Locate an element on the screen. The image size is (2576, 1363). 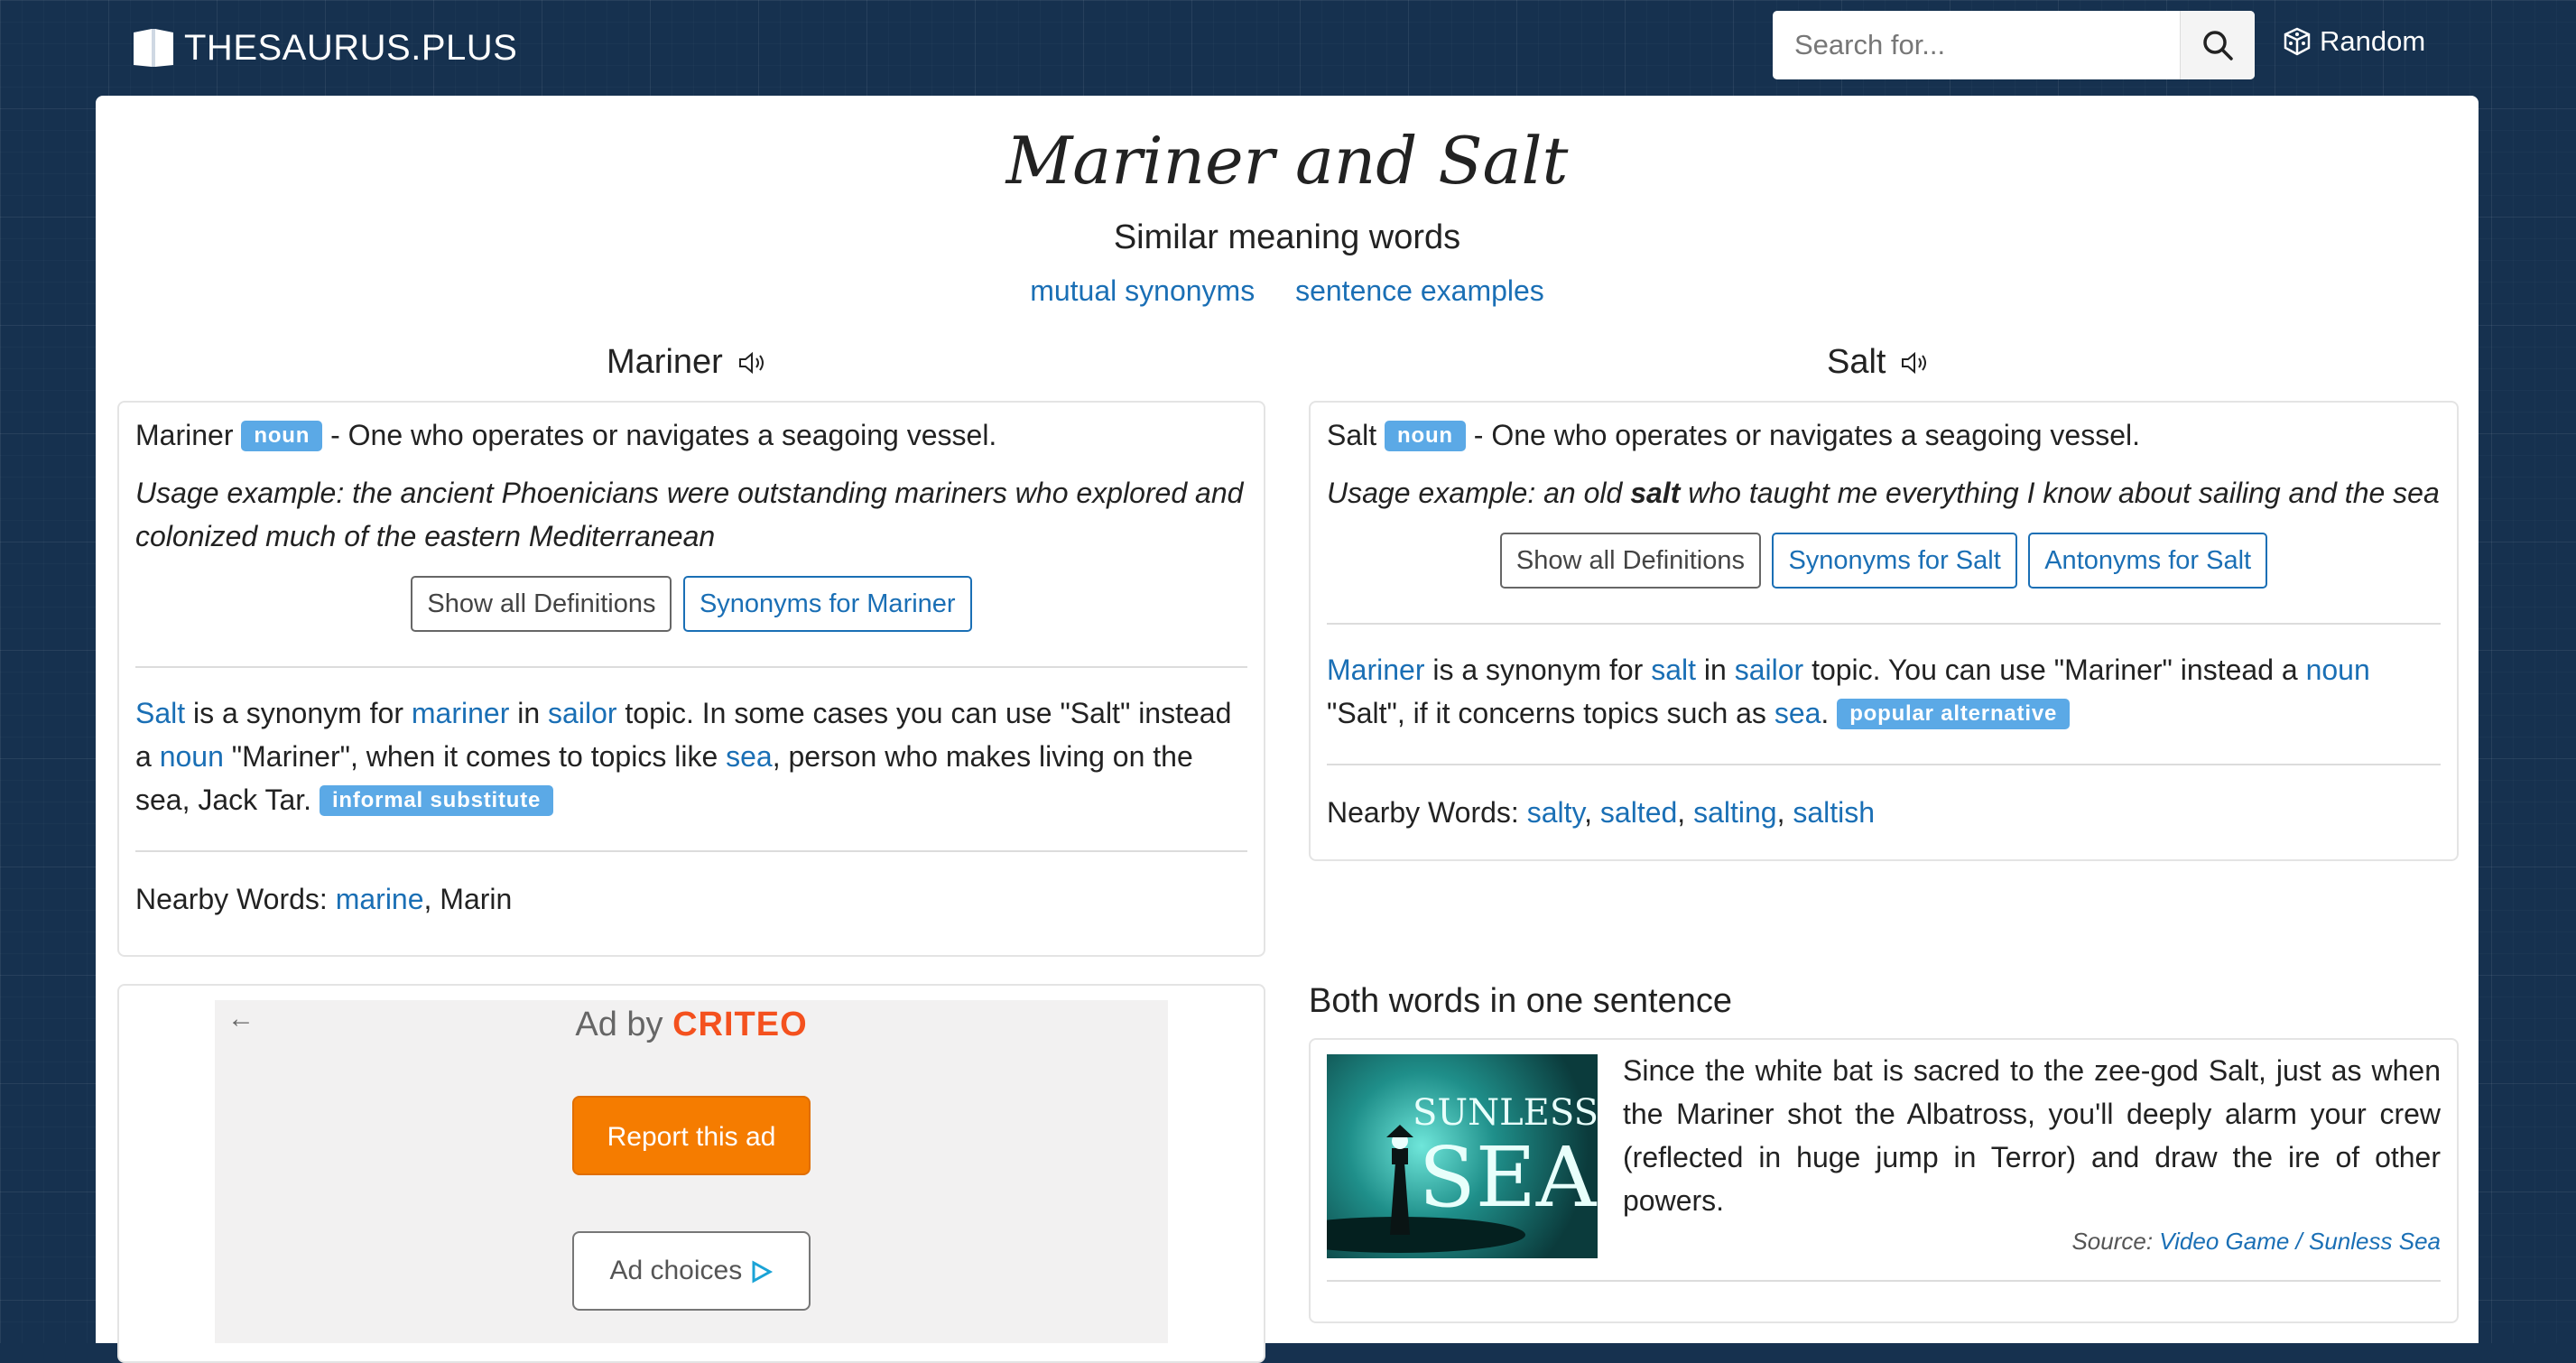
nearby-word-link: salty is located at coordinates (1555, 812).